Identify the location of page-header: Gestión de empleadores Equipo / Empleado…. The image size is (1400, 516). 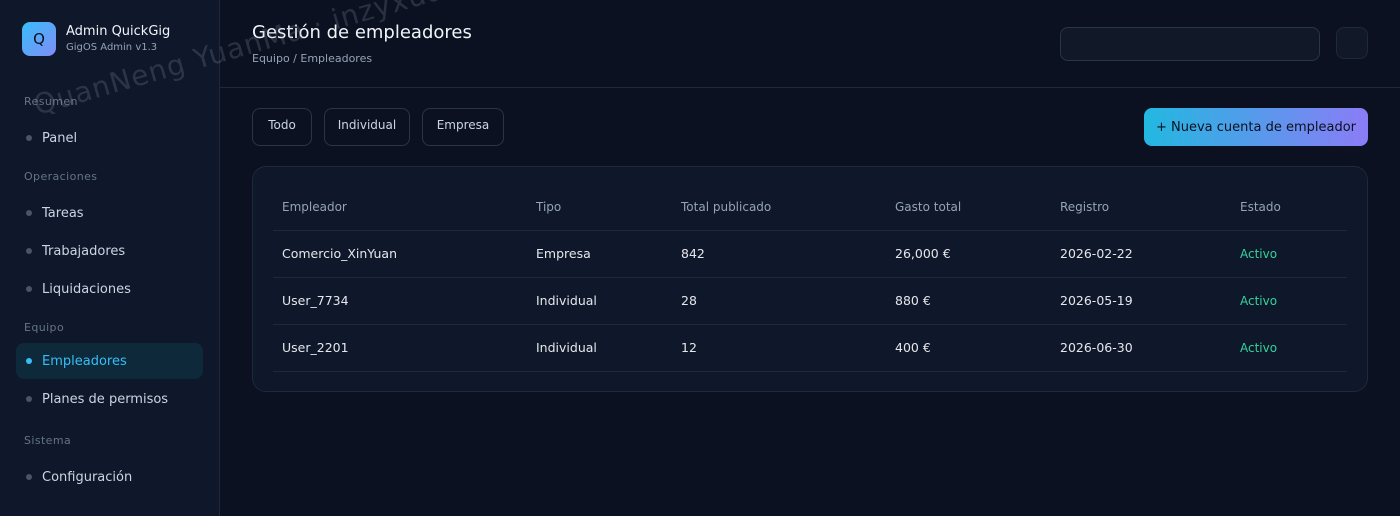
(810, 44).